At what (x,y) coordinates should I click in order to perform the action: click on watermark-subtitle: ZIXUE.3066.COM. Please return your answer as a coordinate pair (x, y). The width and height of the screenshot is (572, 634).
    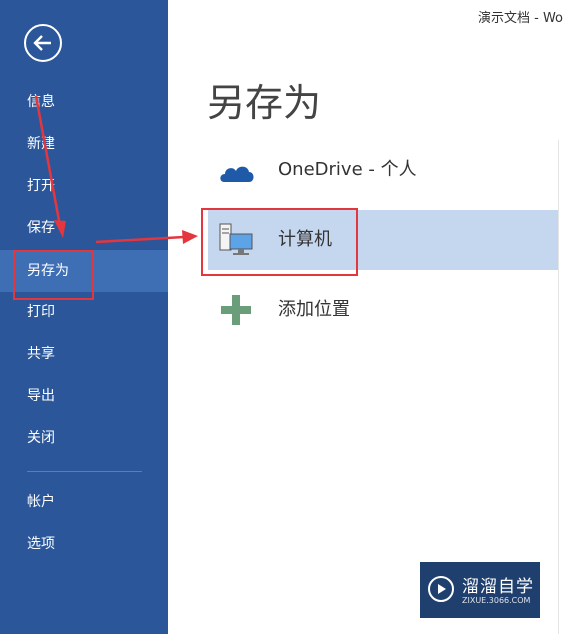
    Looking at the image, I should click on (496, 600).